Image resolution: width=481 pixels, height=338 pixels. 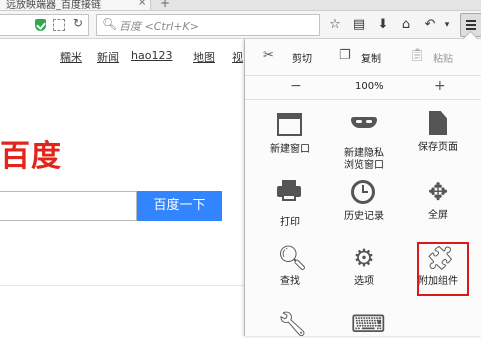 I want to click on customize-button: 🔧︎, so click(x=290, y=324).